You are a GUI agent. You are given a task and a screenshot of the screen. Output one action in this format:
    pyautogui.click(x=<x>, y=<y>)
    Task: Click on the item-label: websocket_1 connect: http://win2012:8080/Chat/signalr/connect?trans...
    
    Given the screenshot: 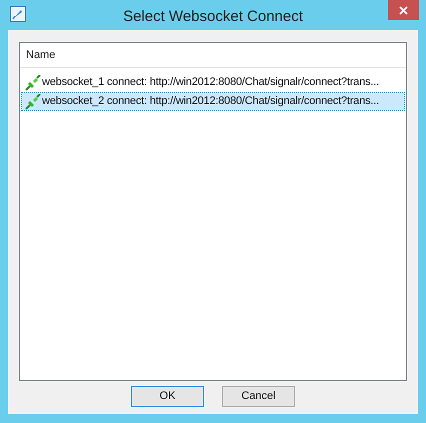 What is the action you would take?
    pyautogui.click(x=210, y=82)
    